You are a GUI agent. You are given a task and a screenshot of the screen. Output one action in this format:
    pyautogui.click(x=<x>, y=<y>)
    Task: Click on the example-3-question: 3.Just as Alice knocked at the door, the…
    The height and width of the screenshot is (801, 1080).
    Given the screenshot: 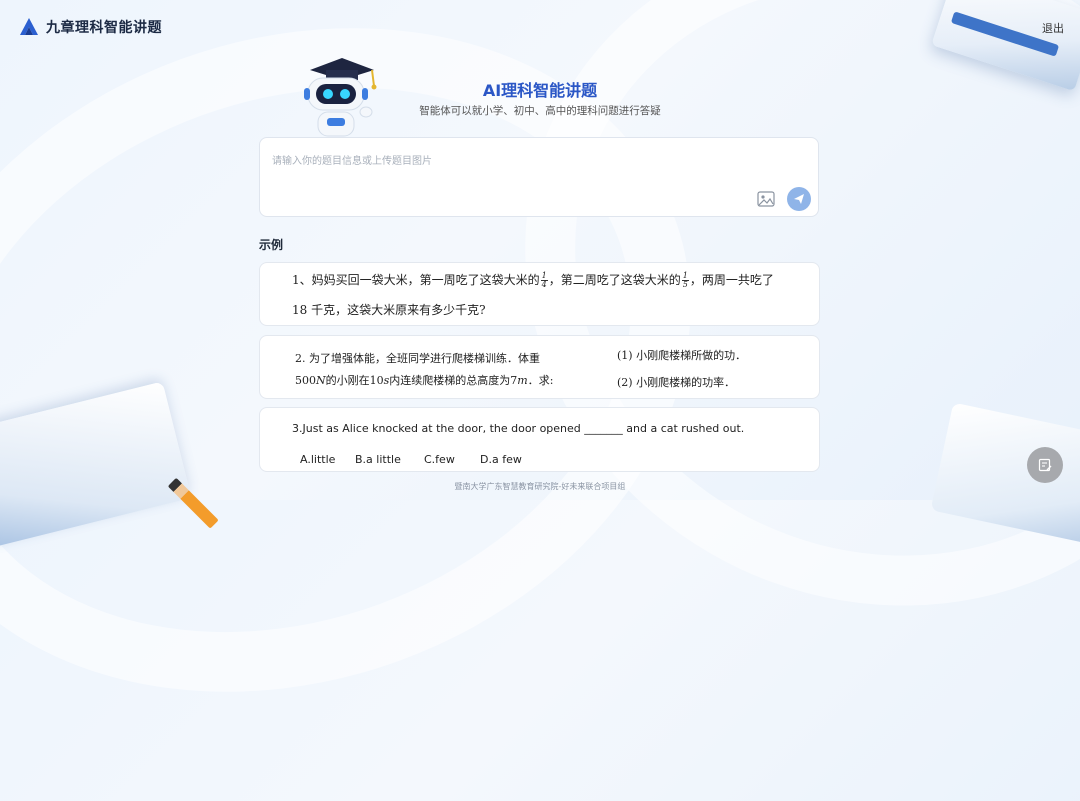 What is the action you would take?
    pyautogui.click(x=518, y=428)
    